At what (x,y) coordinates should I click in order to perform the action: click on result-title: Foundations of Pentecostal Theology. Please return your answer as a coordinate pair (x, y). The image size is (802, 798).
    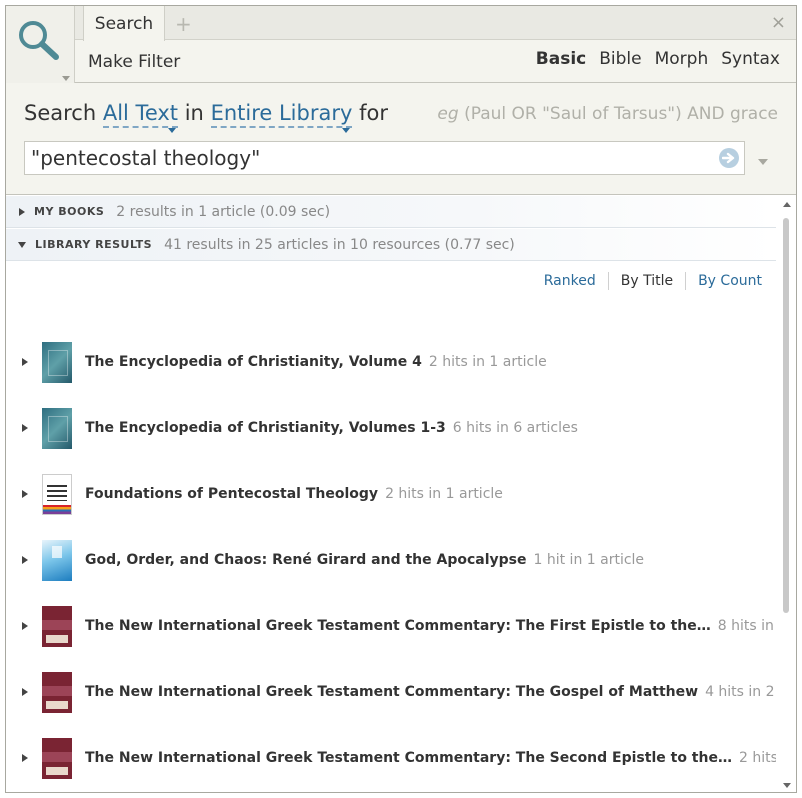
    Looking at the image, I should click on (231, 494).